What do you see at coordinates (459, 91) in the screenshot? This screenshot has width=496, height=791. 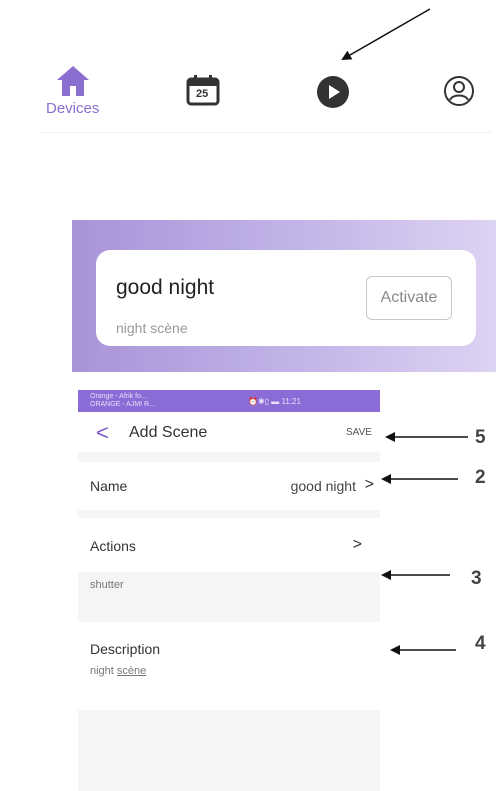 I see `user-icon` at bounding box center [459, 91].